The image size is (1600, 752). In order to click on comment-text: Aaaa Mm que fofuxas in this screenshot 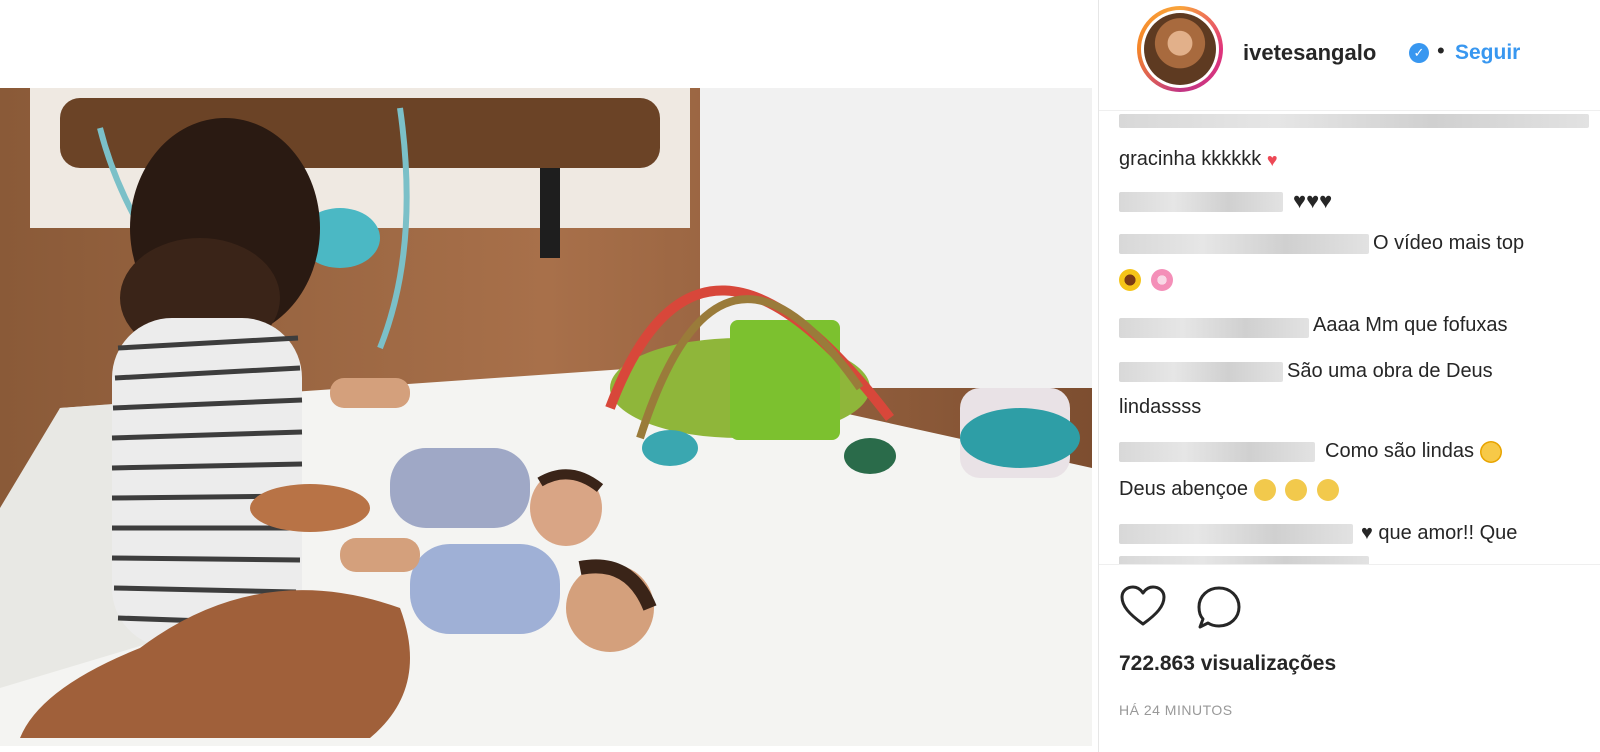, I will do `click(1410, 325)`.